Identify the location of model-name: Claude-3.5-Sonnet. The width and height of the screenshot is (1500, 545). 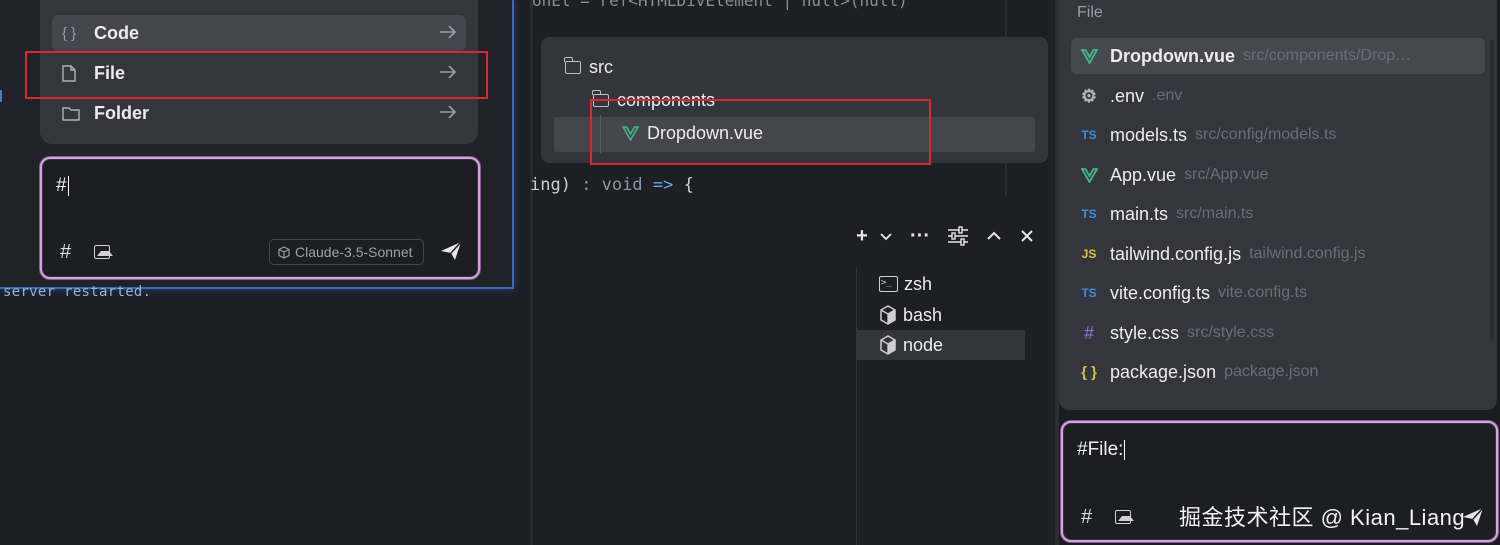
(354, 252).